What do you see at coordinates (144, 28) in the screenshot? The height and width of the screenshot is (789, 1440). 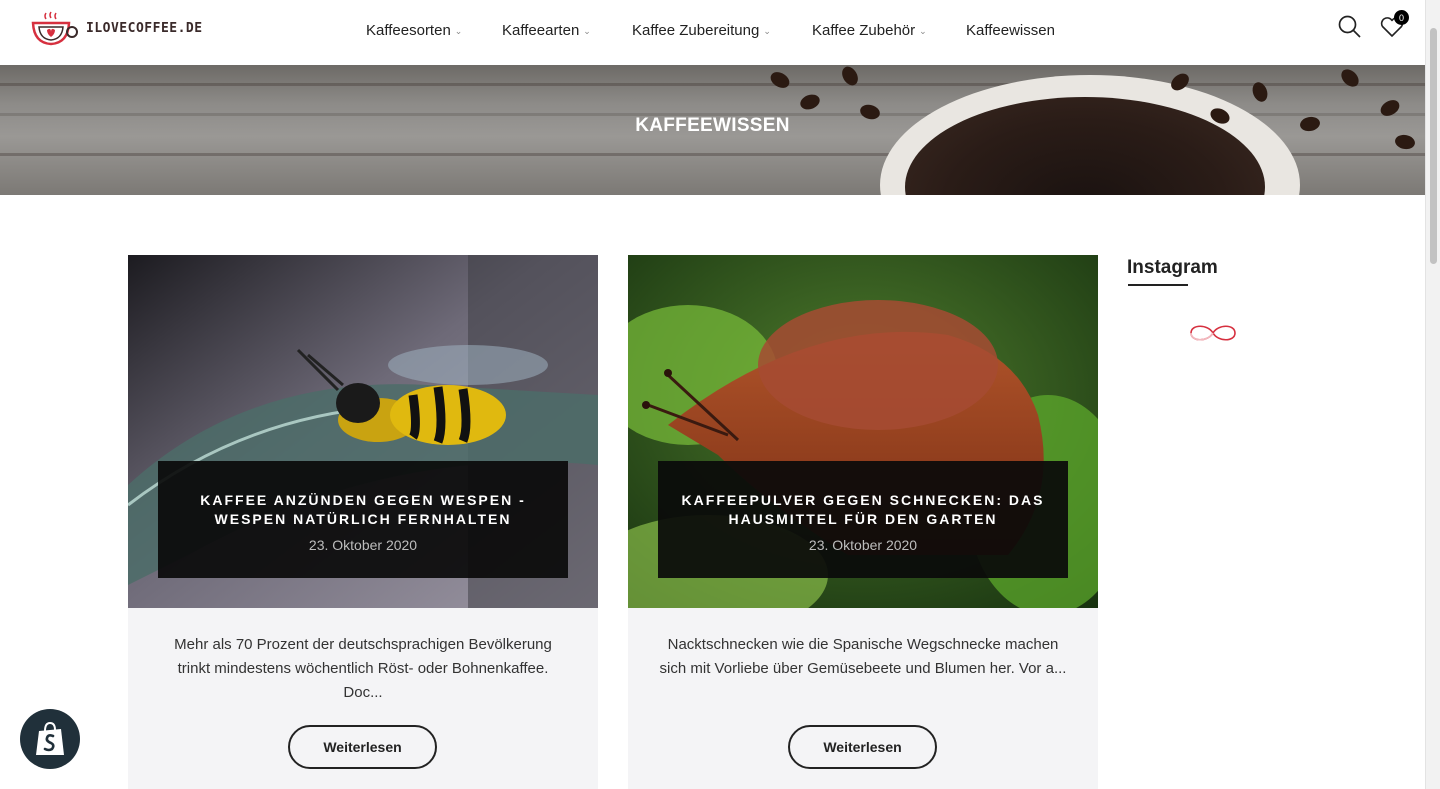 I see `logo-text: ILOVECOFFEE.DE` at bounding box center [144, 28].